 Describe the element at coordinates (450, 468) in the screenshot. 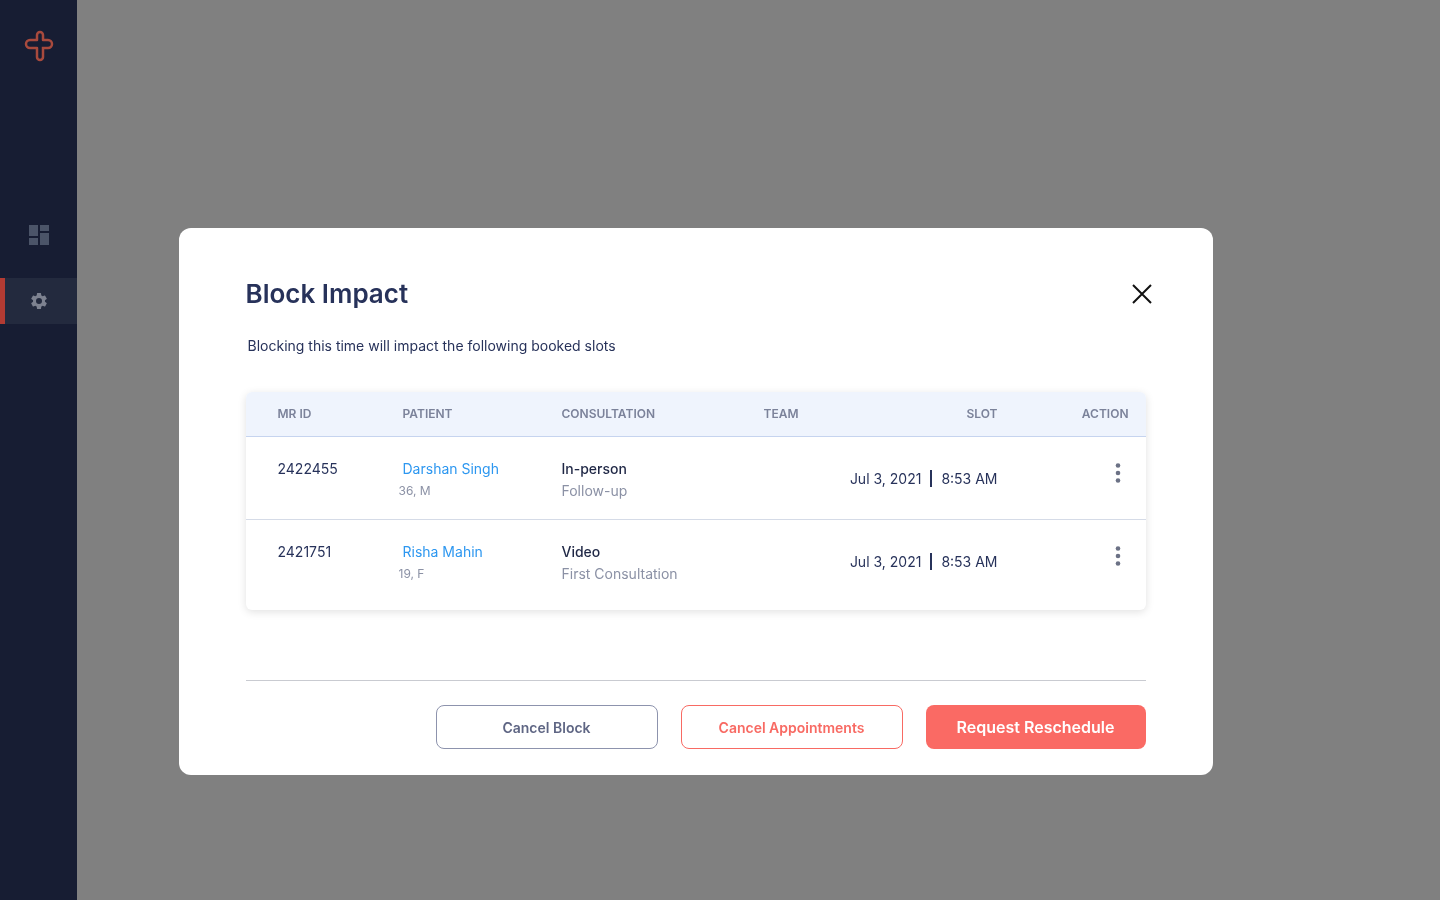

I see `patient-link: Darshan Singh` at that location.